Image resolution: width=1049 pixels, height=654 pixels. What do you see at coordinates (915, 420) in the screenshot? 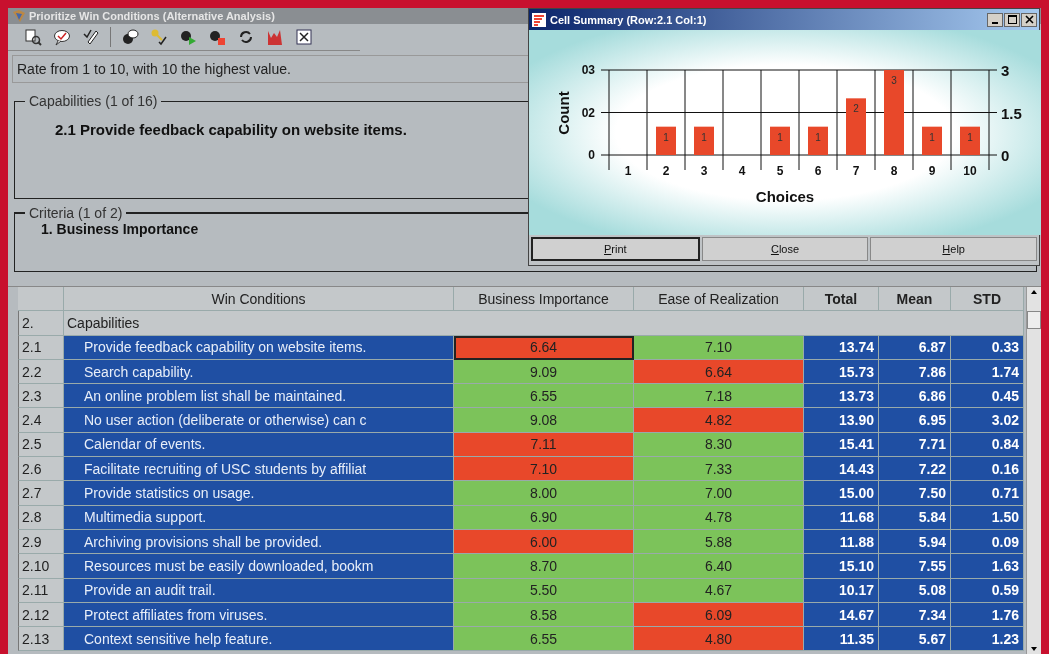
I see `table-cell: 6.95` at bounding box center [915, 420].